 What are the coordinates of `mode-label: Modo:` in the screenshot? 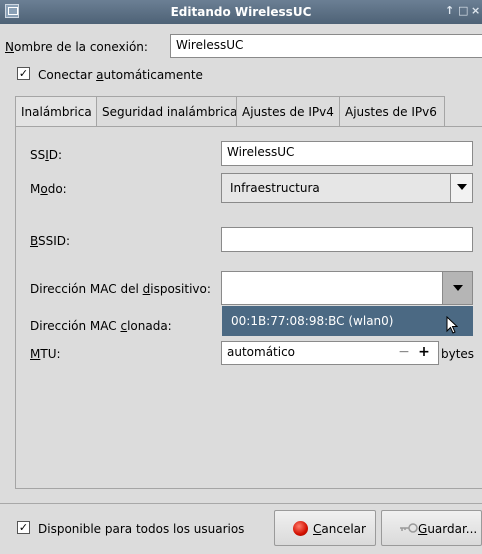 It's located at (48, 189).